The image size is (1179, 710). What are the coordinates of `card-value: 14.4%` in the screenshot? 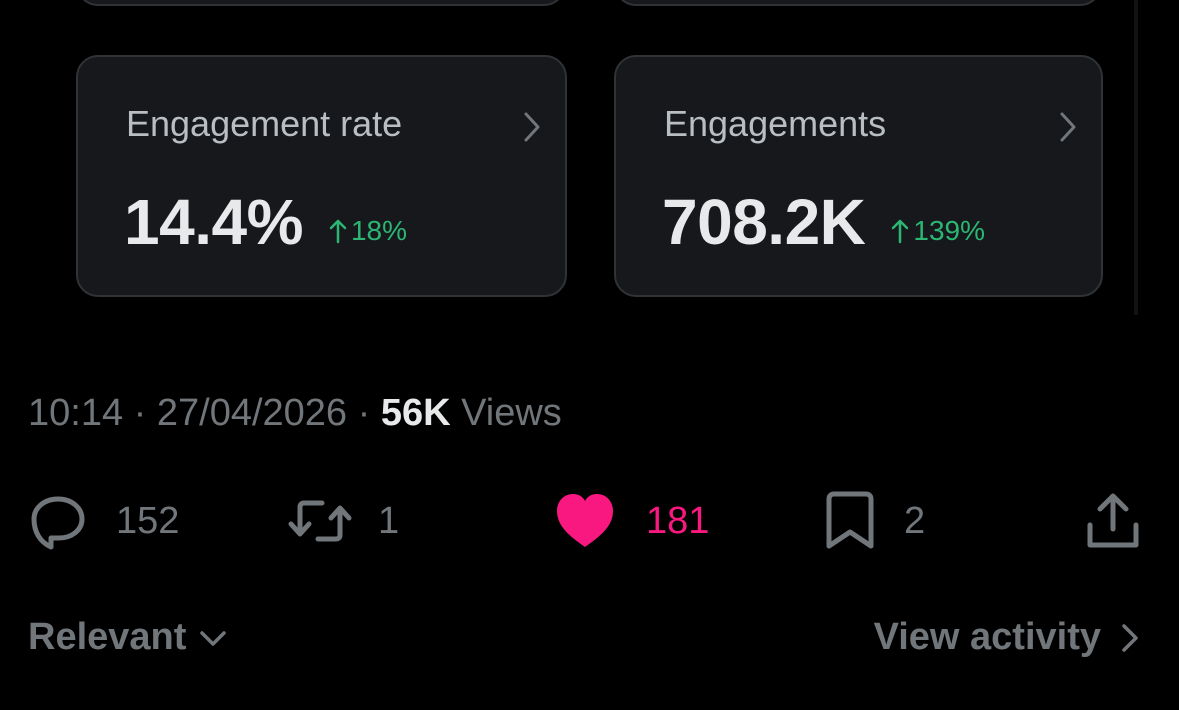 It's located at (213, 222).